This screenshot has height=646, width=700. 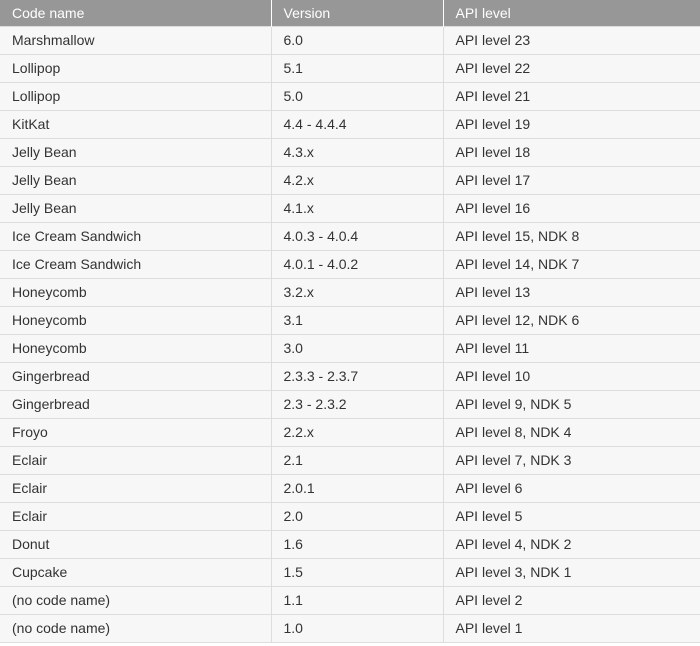 I want to click on cell-api-level: API level 21, so click(x=571, y=95).